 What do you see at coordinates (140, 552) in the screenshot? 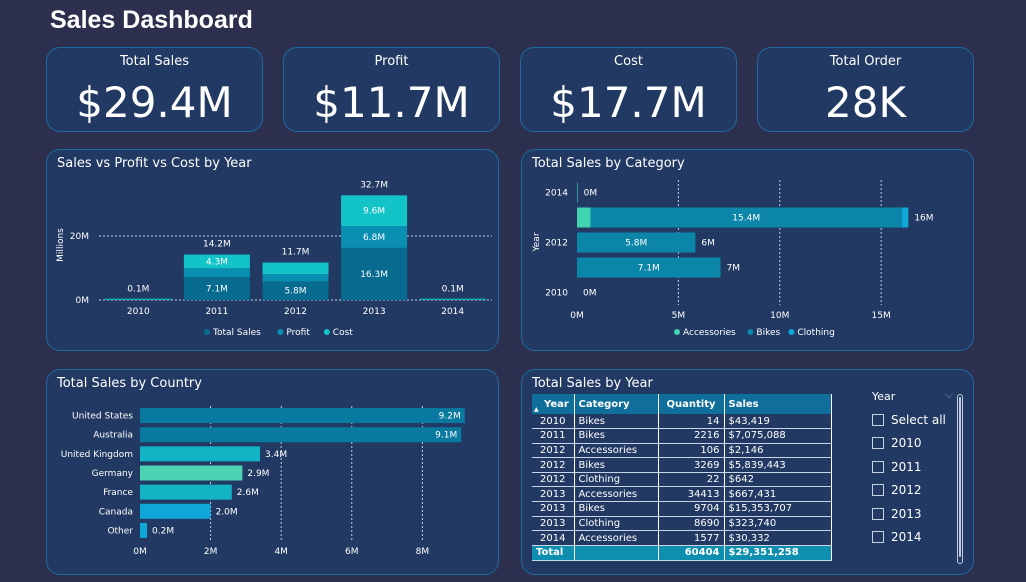
I see `x-tick-label: 0M` at bounding box center [140, 552].